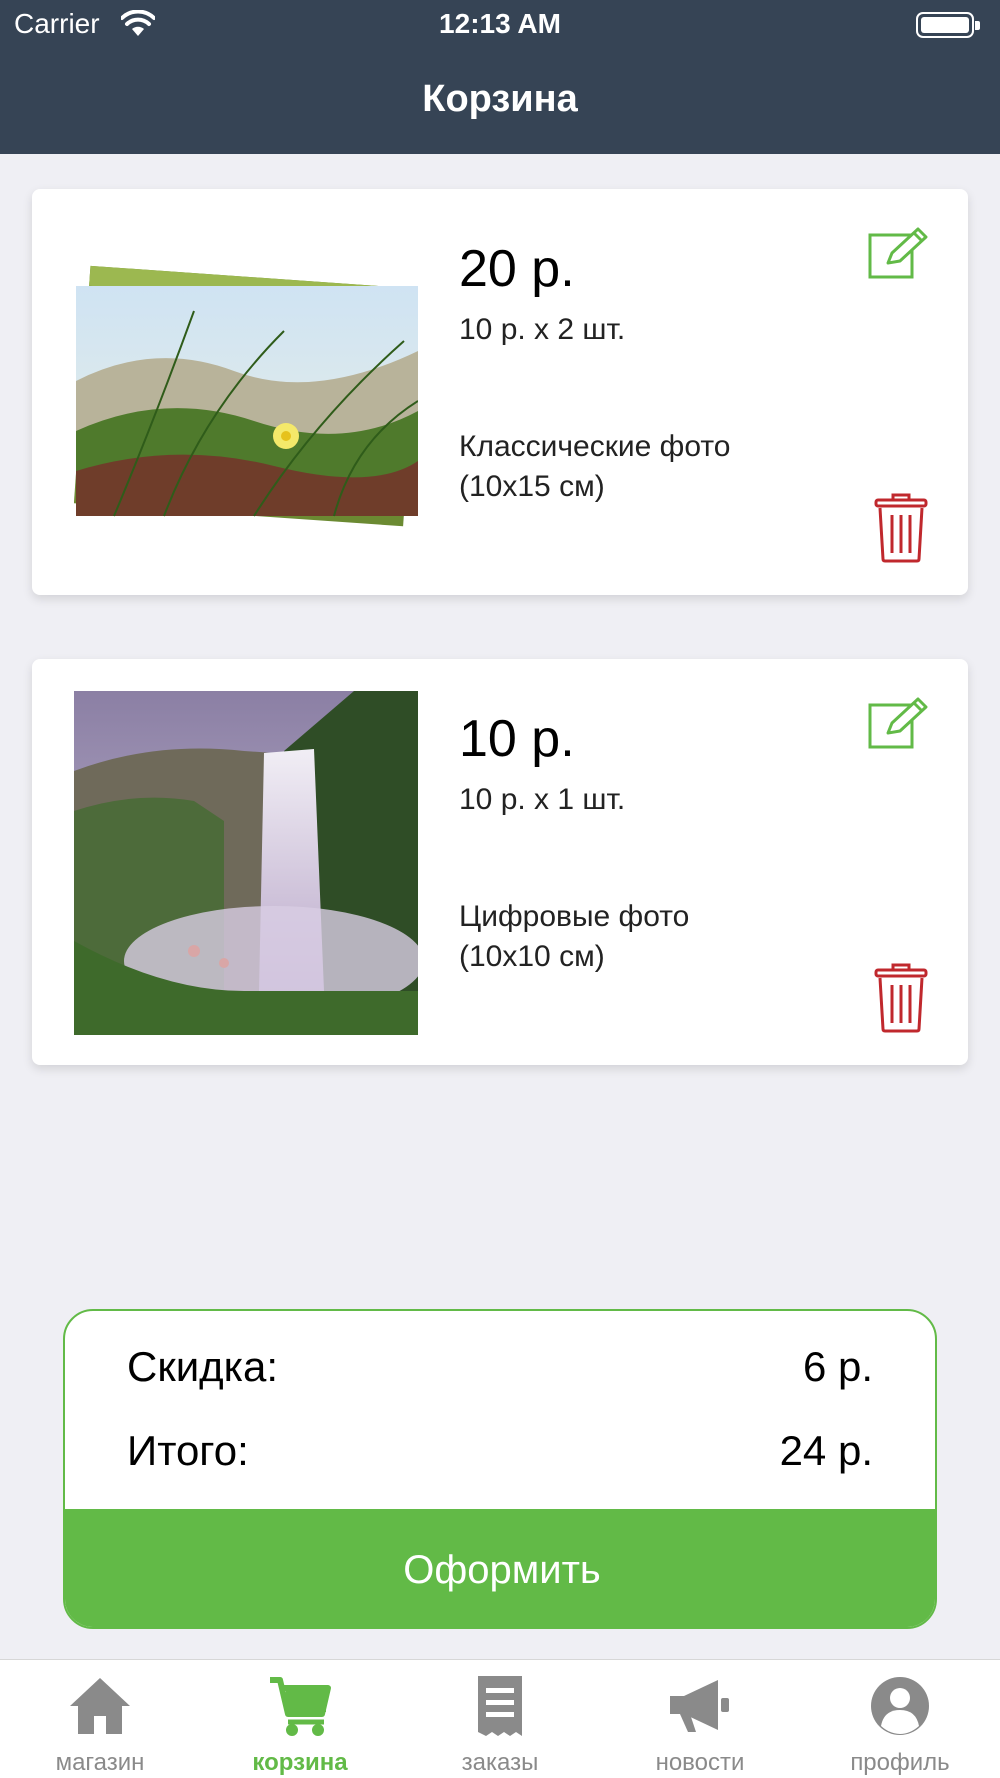  Describe the element at coordinates (500, 1762) in the screenshot. I see `tab-orders-label: заказы` at that location.